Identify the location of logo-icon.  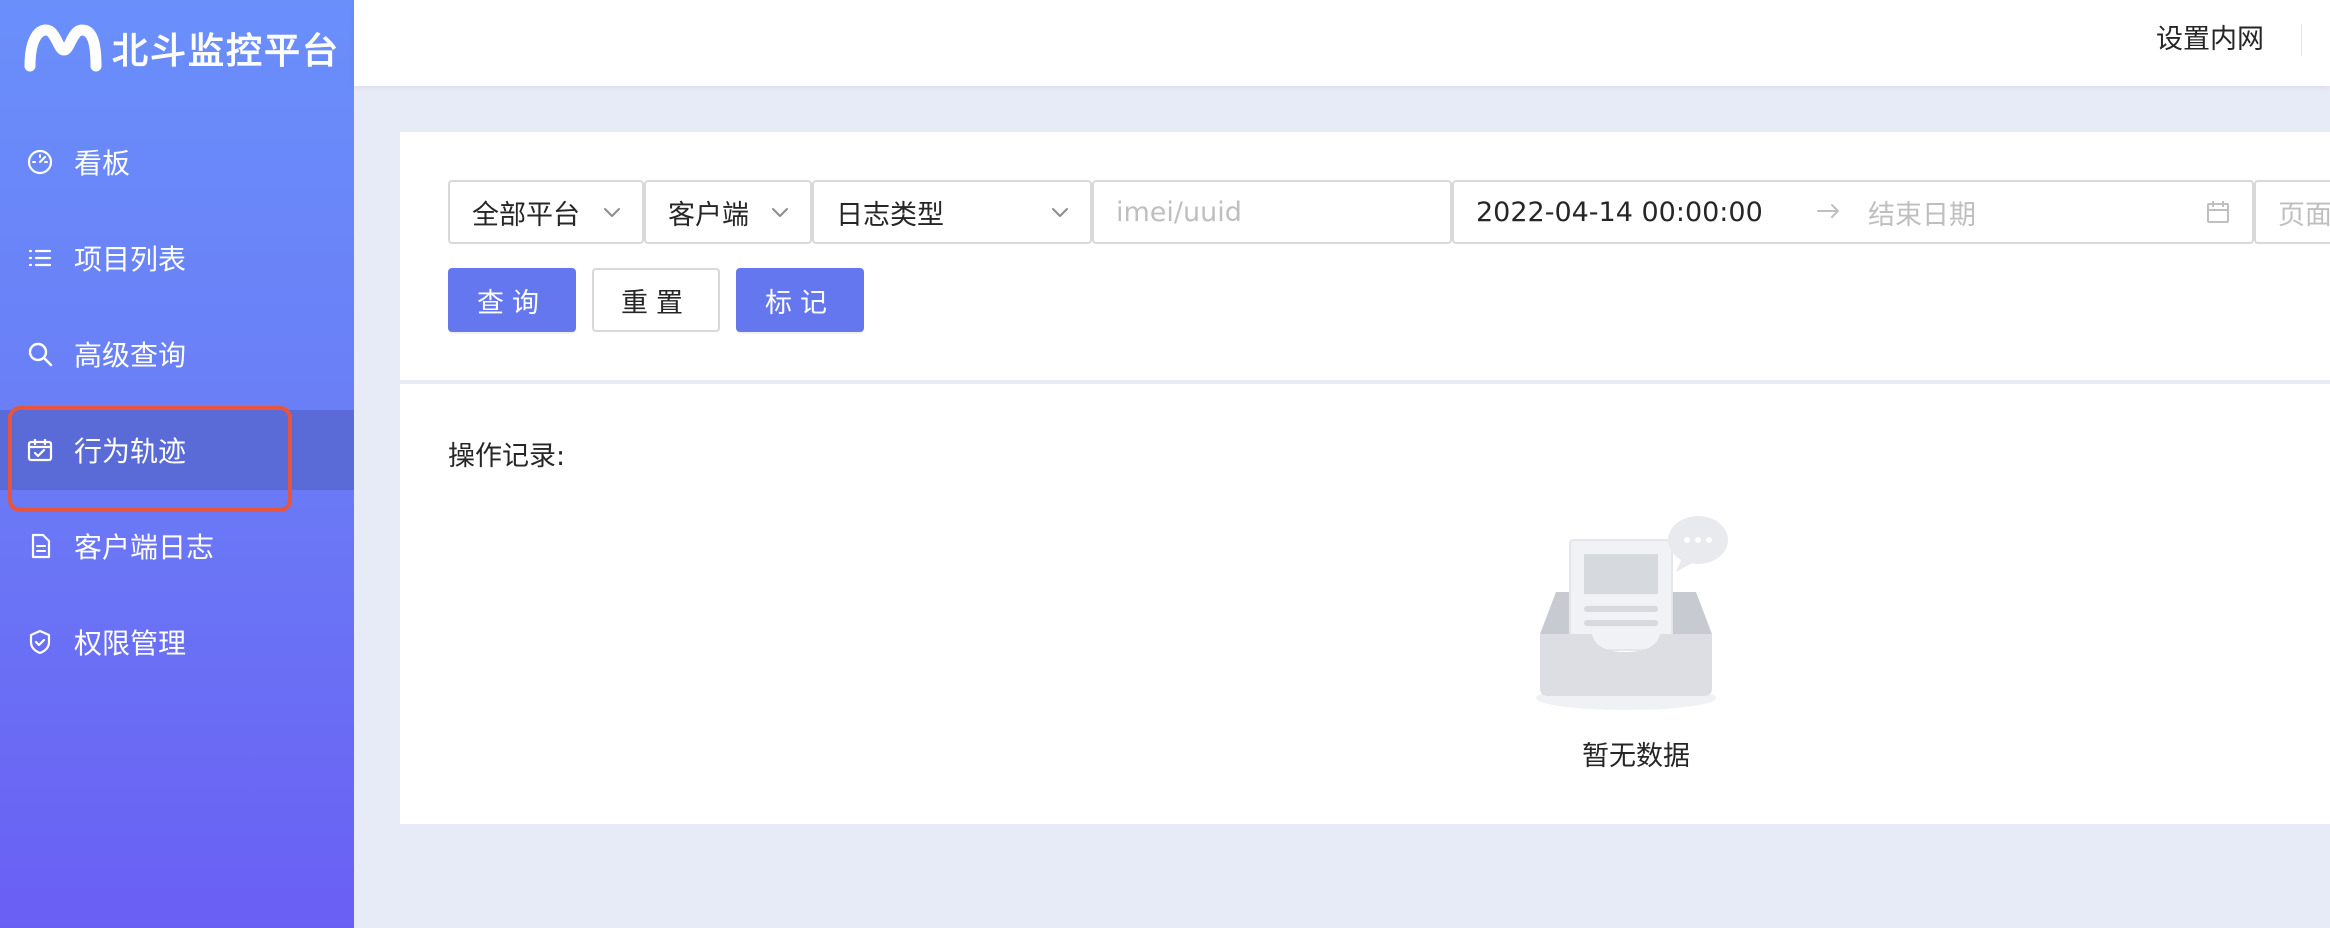
(63, 48).